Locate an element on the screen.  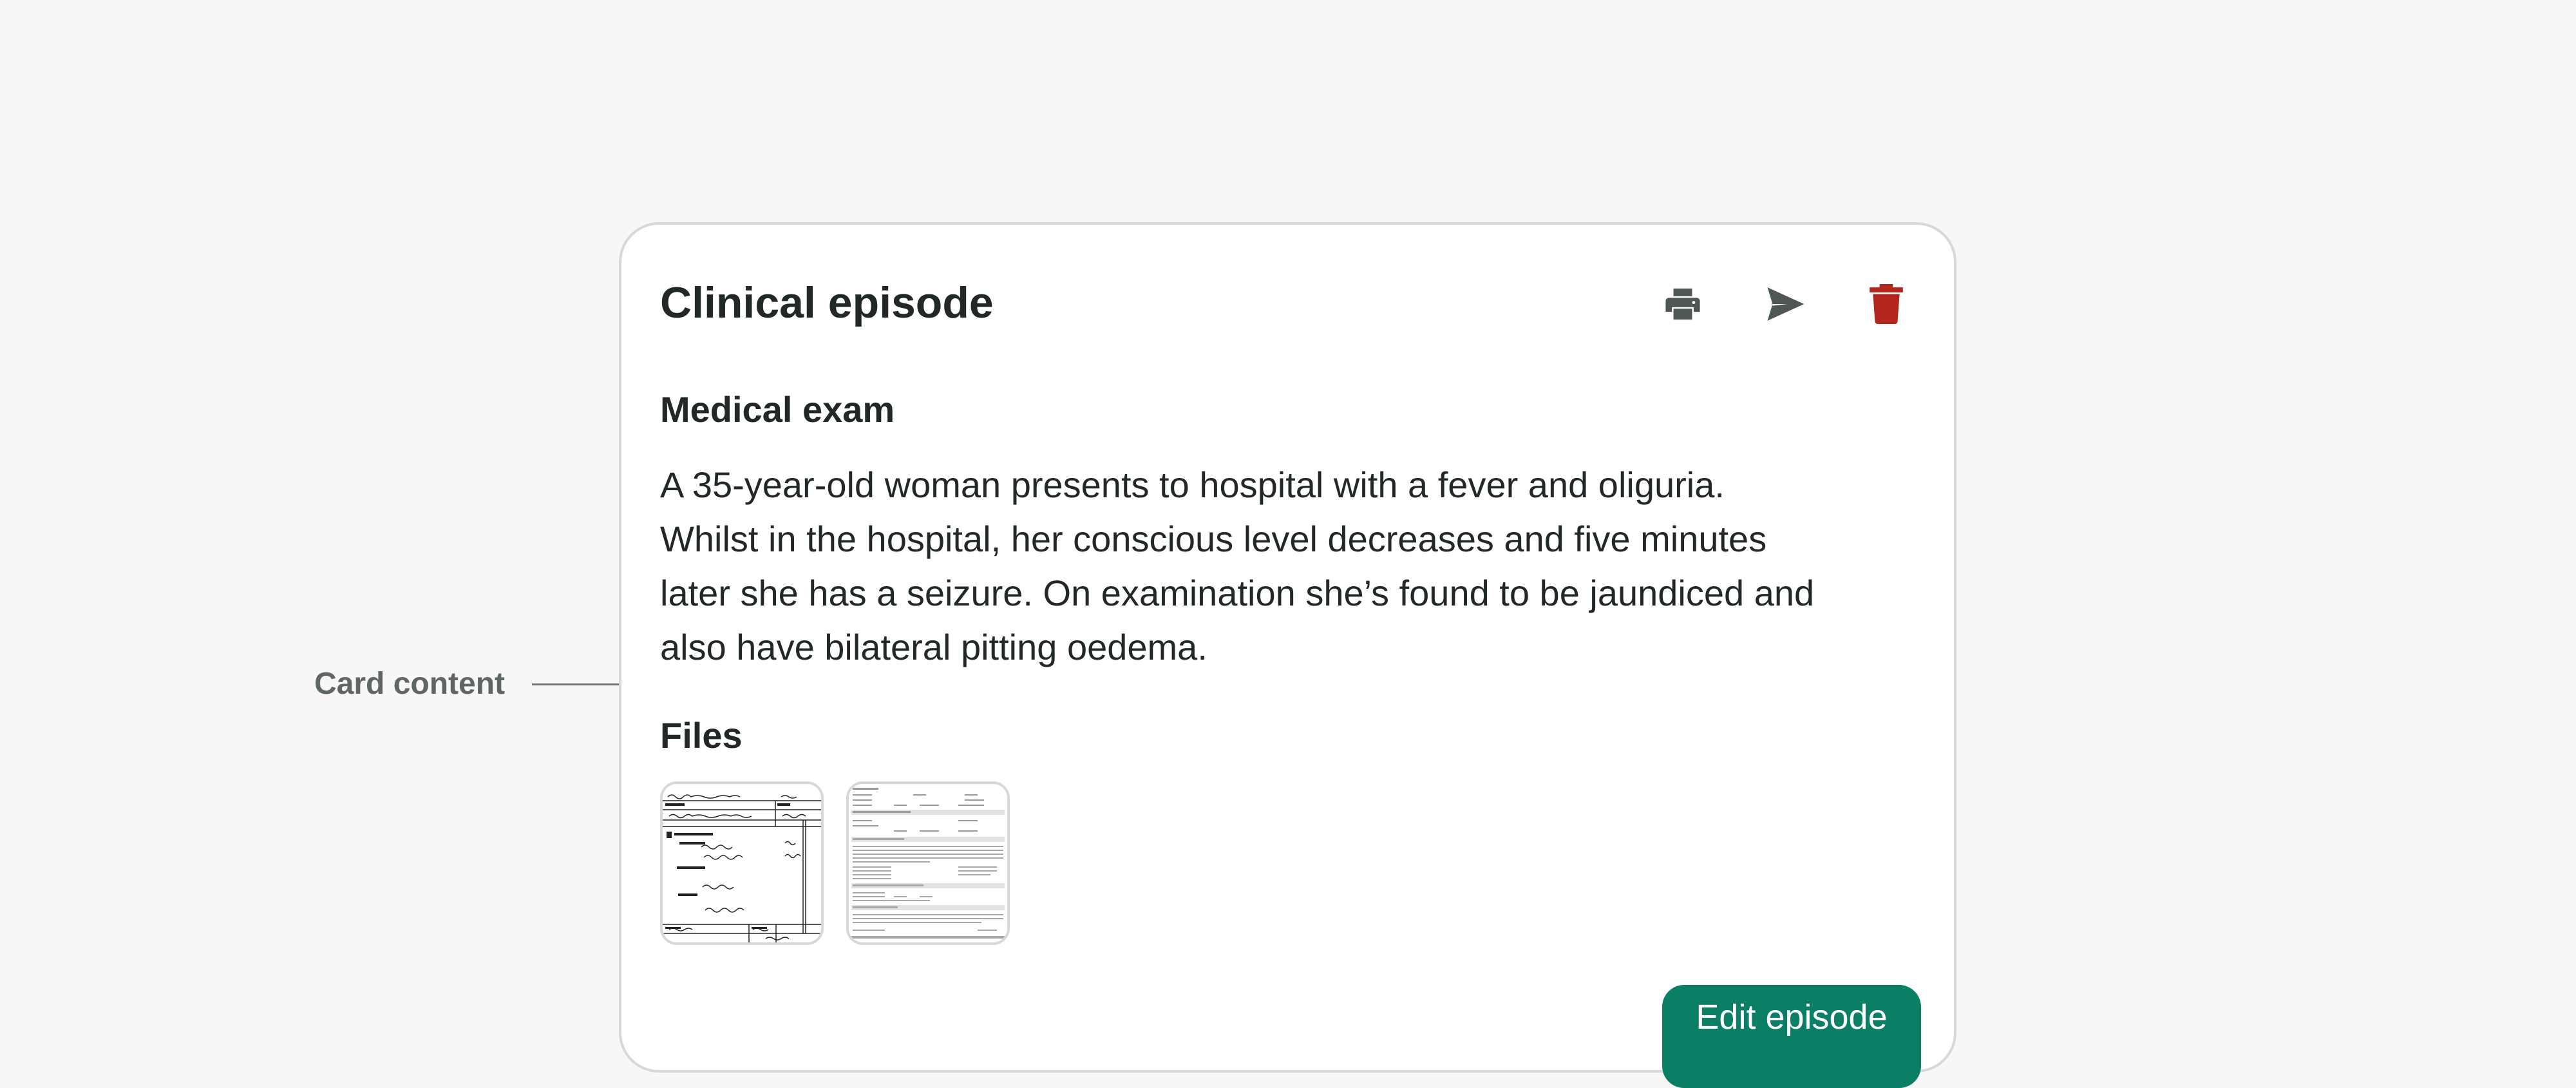
trash-icon is located at coordinates (1886, 304).